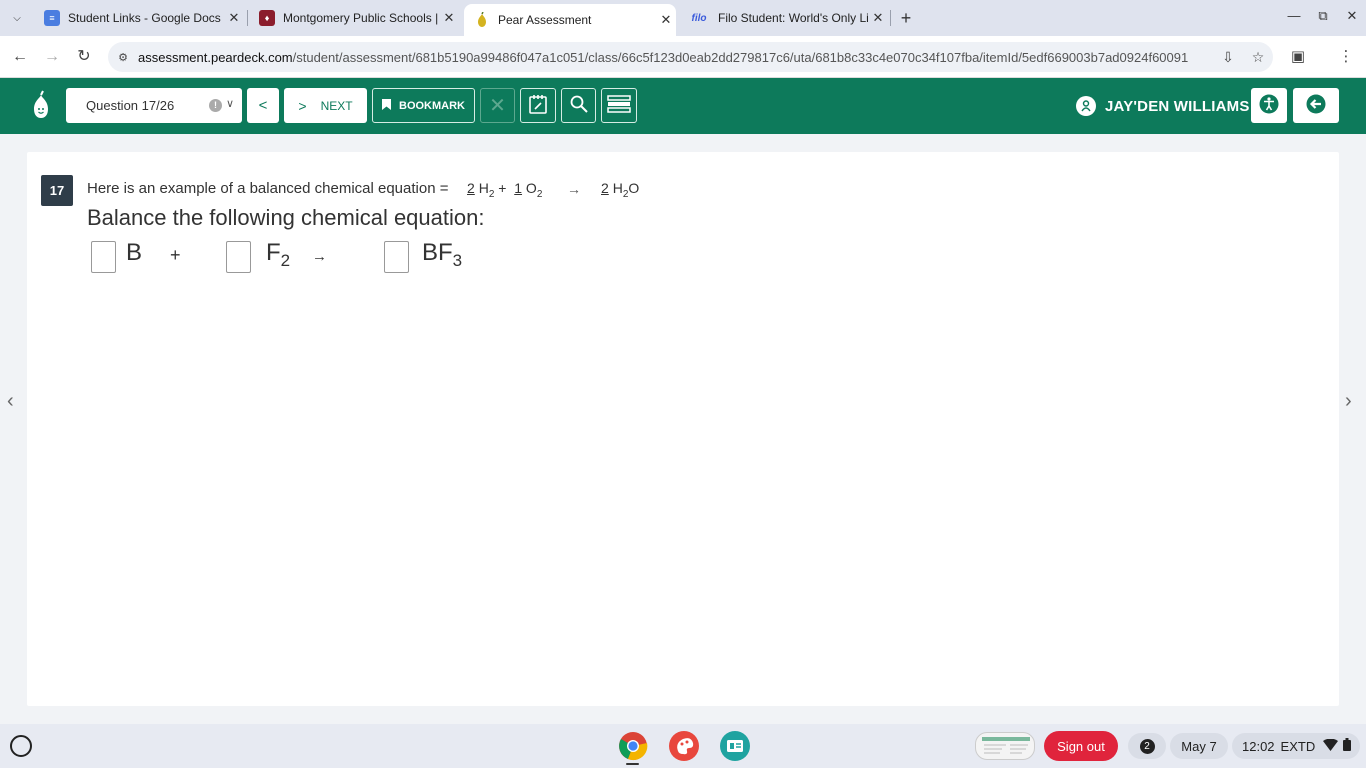 This screenshot has height=768, width=1366. I want to click on pear-icon, so click(482, 20).